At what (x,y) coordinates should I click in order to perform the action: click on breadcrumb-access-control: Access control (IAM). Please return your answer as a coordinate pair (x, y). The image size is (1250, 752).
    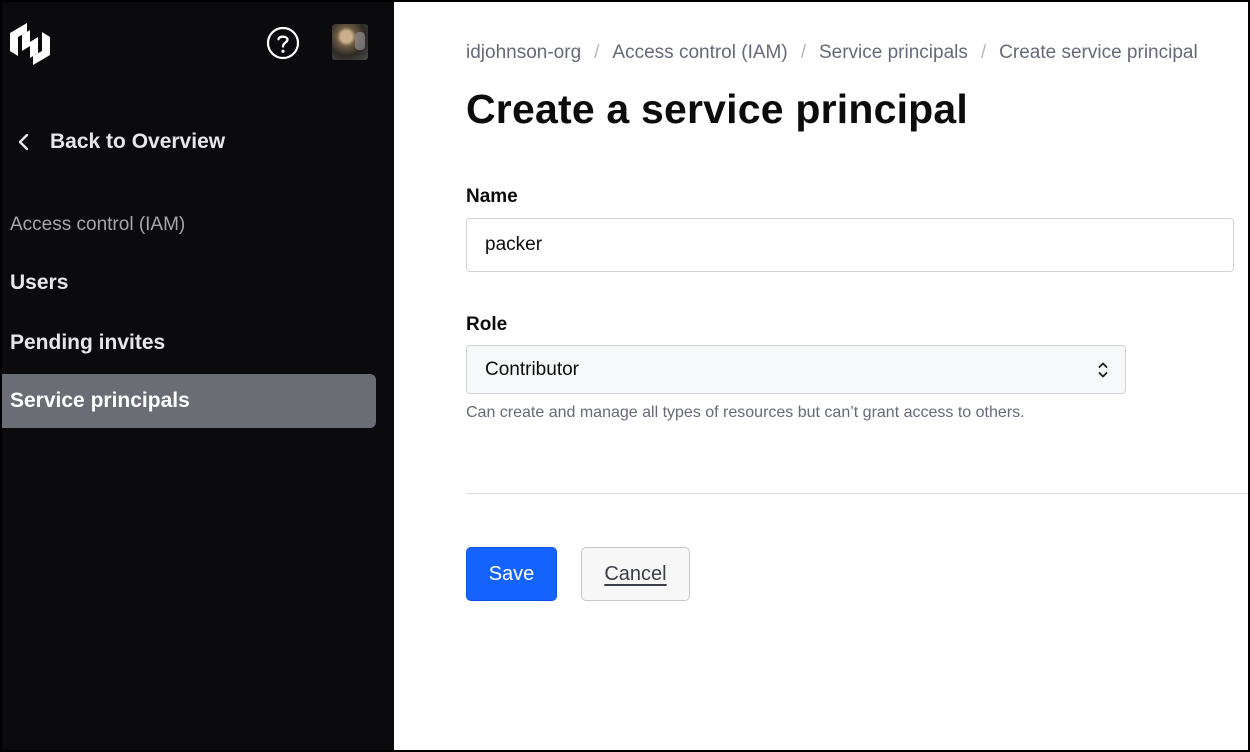
    Looking at the image, I should click on (699, 53).